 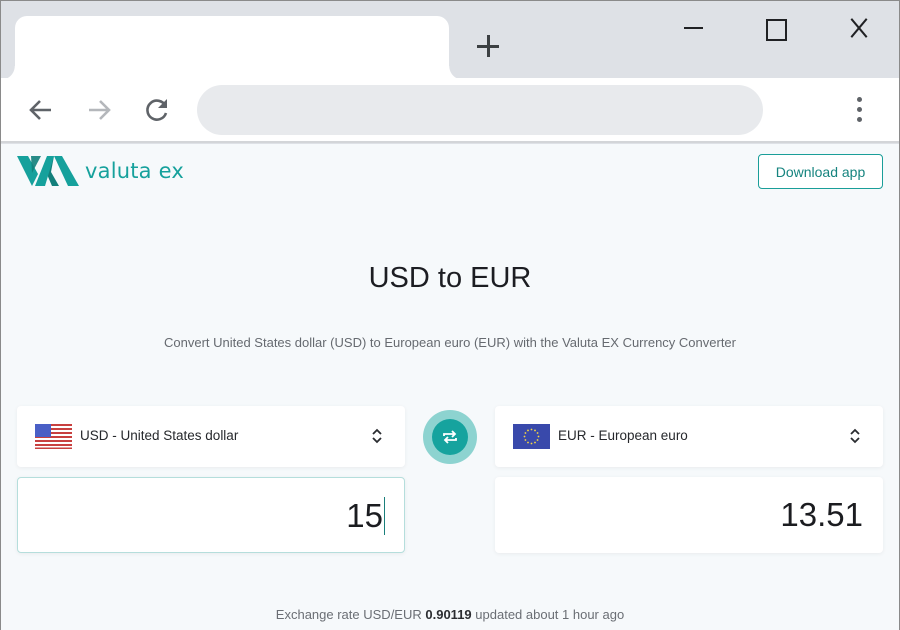 I want to click on to-amount-field: 13.51, so click(x=689, y=515).